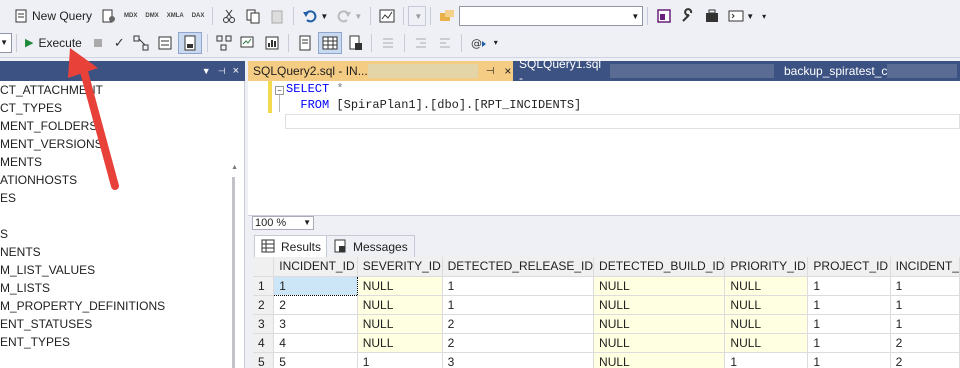 This screenshot has width=960, height=368. What do you see at coordinates (688, 16) in the screenshot?
I see `properties-button` at bounding box center [688, 16].